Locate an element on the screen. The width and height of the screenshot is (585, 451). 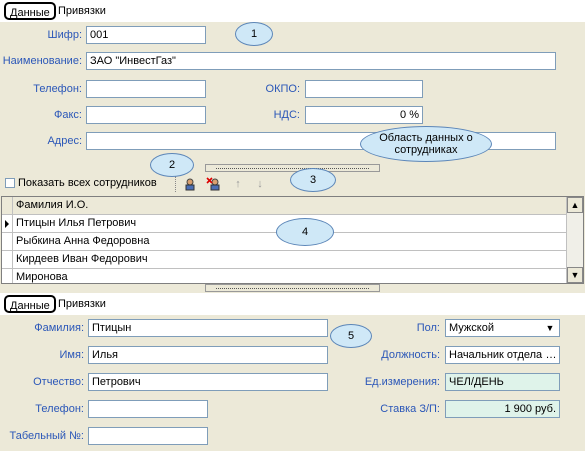
row-indicator-icon is located at coordinates (7, 224).